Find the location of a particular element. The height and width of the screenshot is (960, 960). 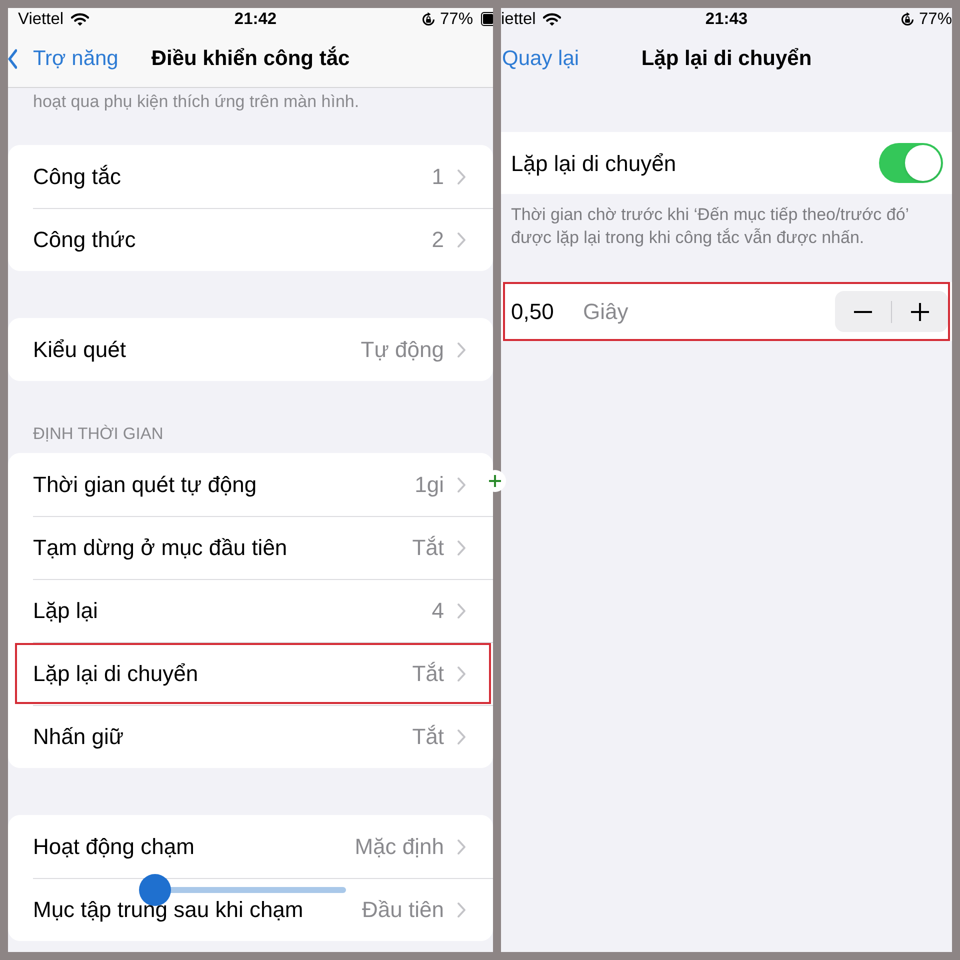

description-text: hoạt qua phụ kiện thích ứng trên màn hình. is located at coordinates (196, 102).